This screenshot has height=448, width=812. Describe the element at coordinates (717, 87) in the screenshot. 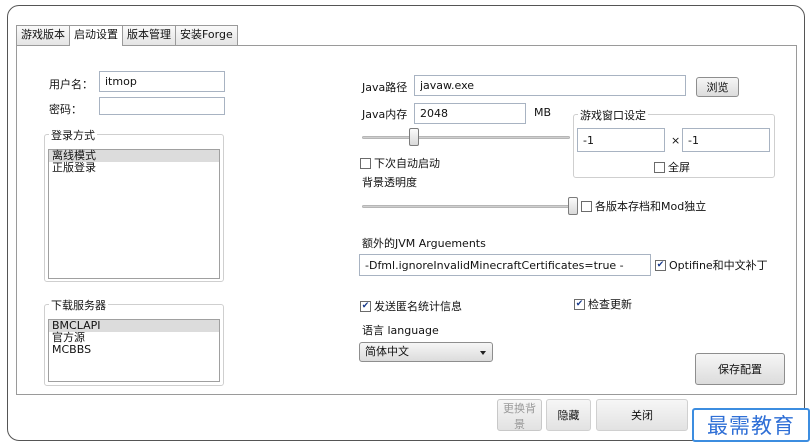

I see `browse-button: 浏览` at that location.